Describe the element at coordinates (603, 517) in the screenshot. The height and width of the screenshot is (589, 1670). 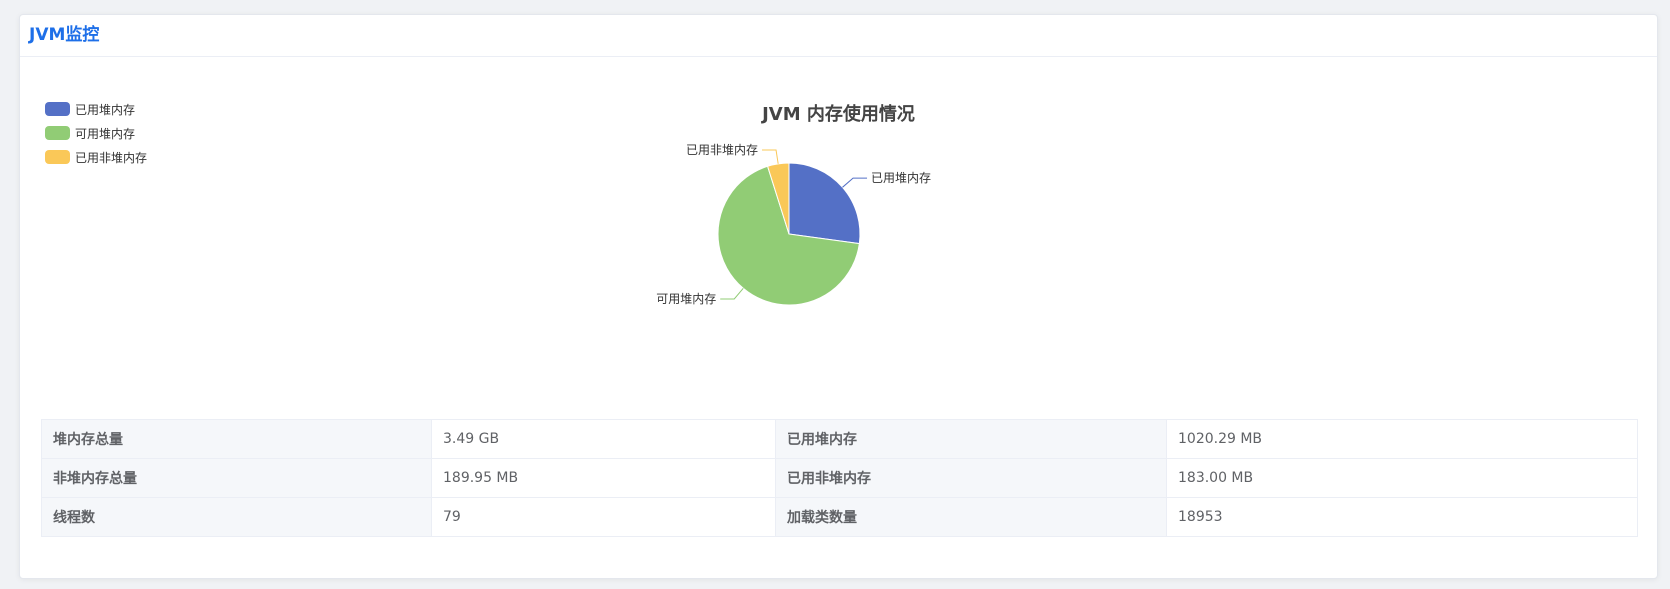
I see `table-value-cell: 79` at that location.